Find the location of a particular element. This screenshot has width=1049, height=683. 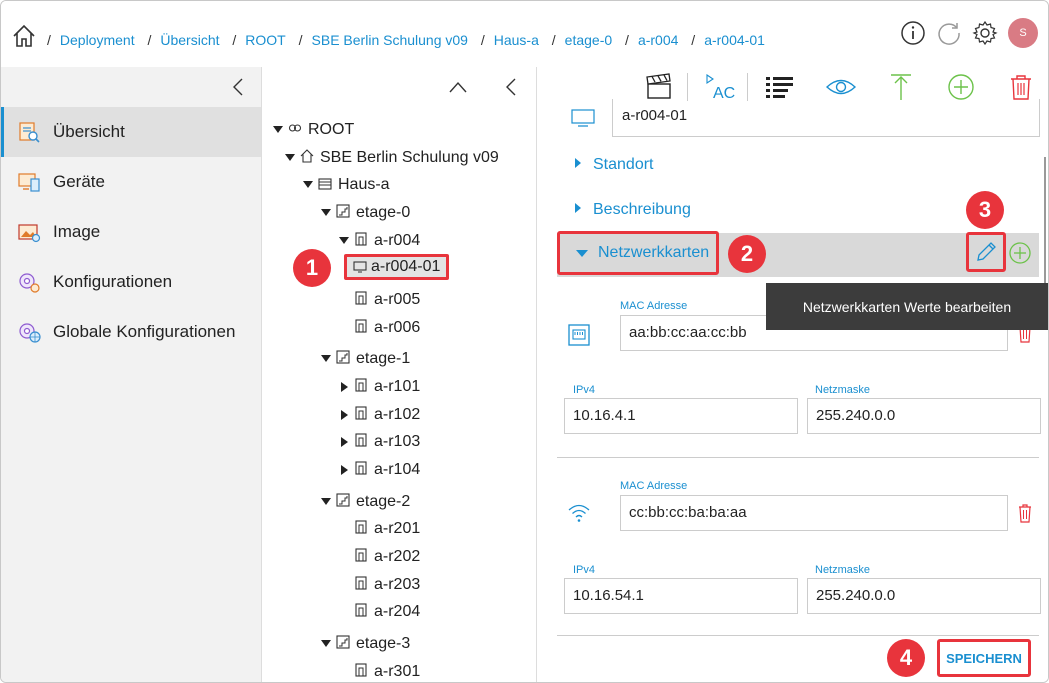

avatar: S is located at coordinates (1023, 33).